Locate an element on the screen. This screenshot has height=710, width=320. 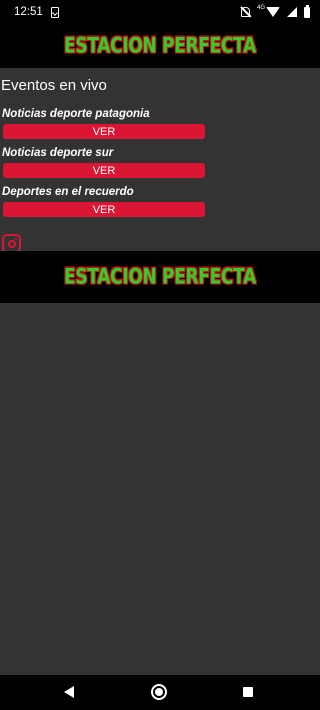
home-icon is located at coordinates (159, 692).